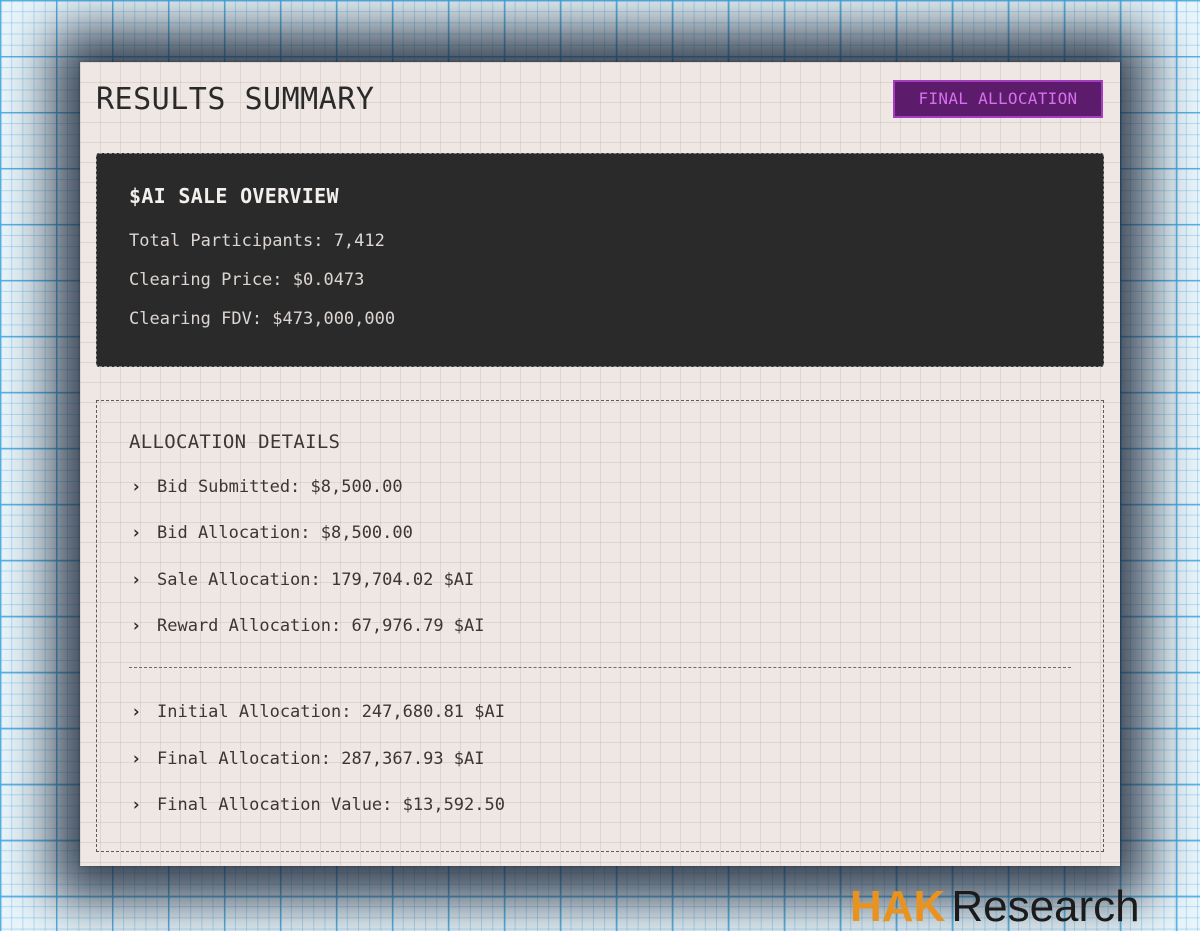 Image resolution: width=1200 pixels, height=931 pixels. I want to click on detail-text: Final Allocation Value: $13,592.50, so click(331, 805).